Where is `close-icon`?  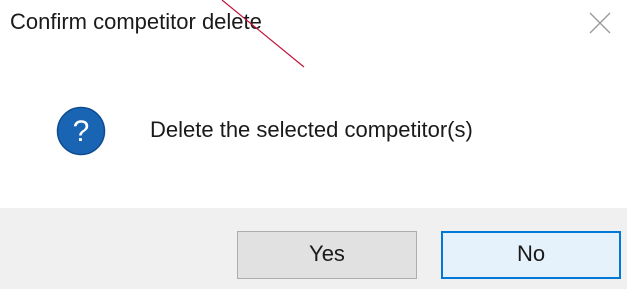
close-icon is located at coordinates (600, 23).